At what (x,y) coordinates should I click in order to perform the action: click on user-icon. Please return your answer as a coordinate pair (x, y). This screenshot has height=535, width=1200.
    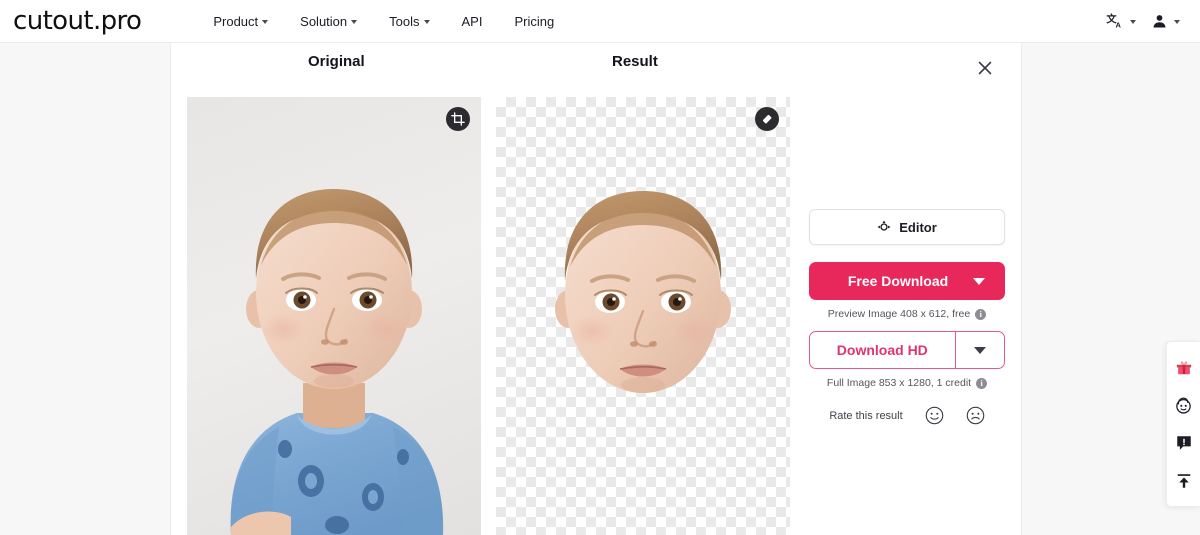
    Looking at the image, I should click on (1159, 20).